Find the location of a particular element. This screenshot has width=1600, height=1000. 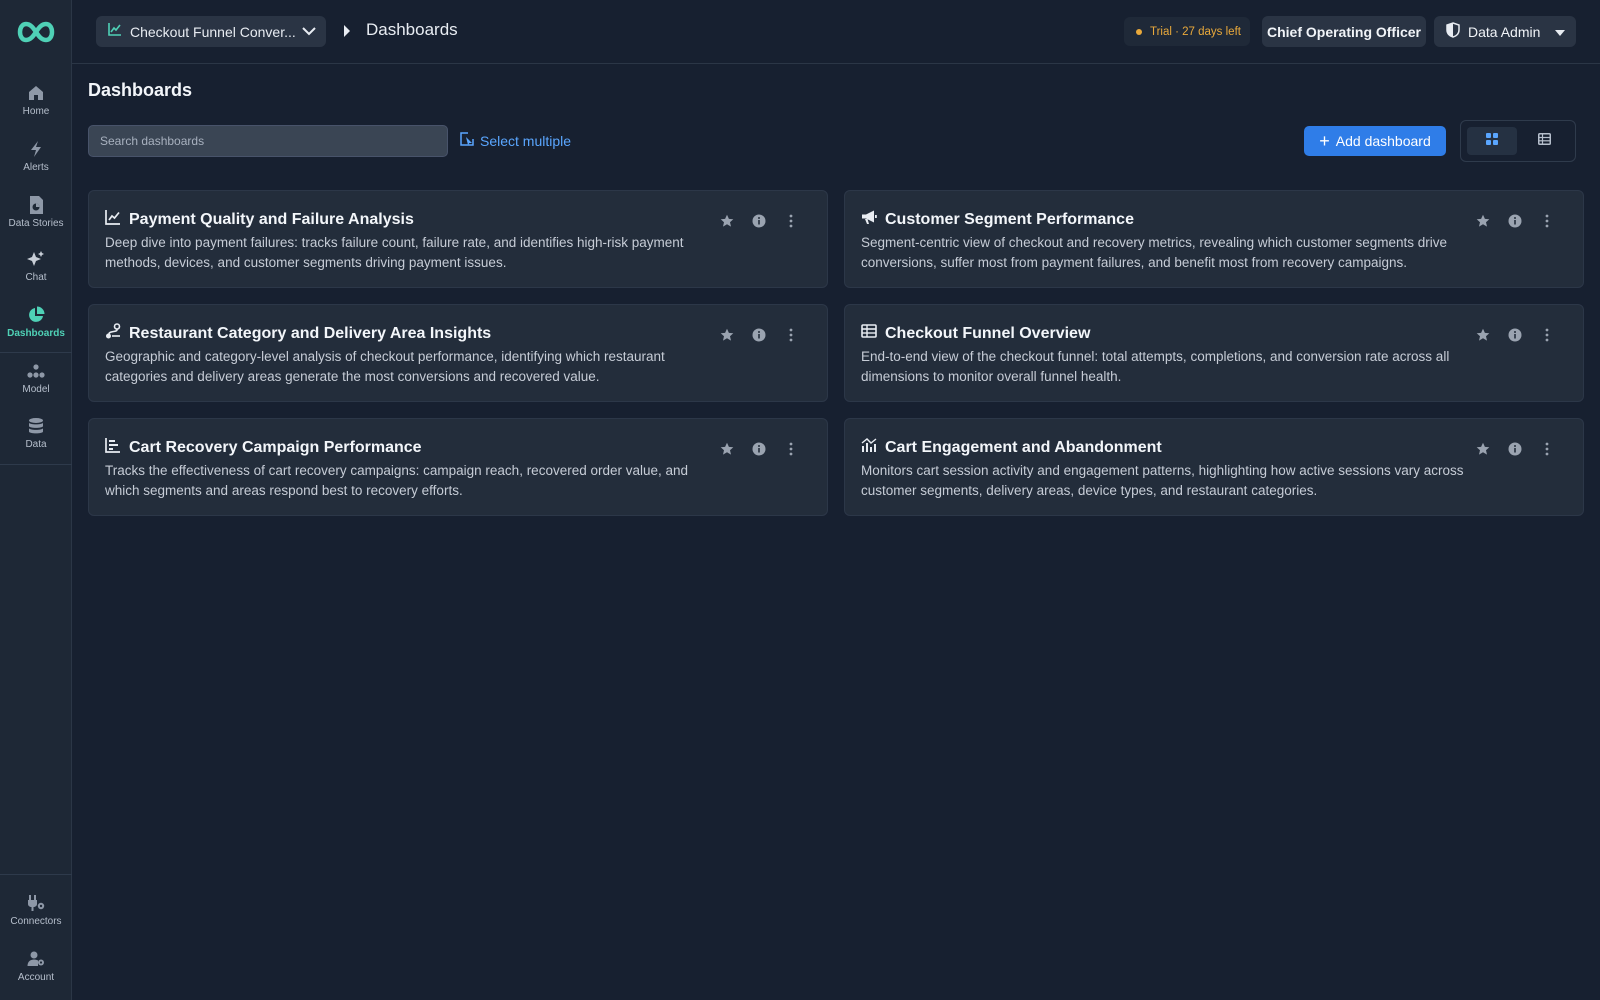

sidebar-item-label: Model is located at coordinates (36, 389).